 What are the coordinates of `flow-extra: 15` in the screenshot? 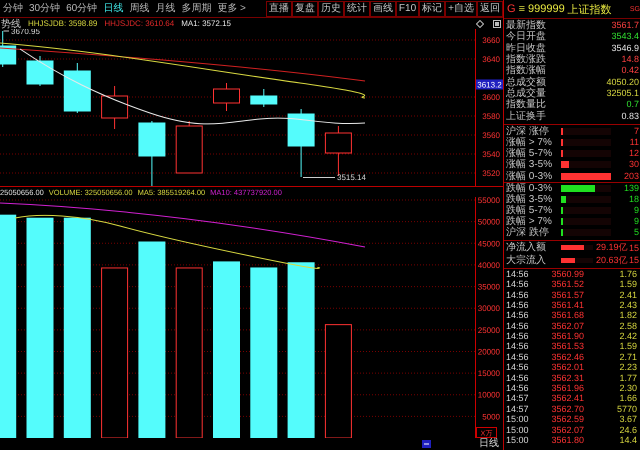 It's located at (633, 247).